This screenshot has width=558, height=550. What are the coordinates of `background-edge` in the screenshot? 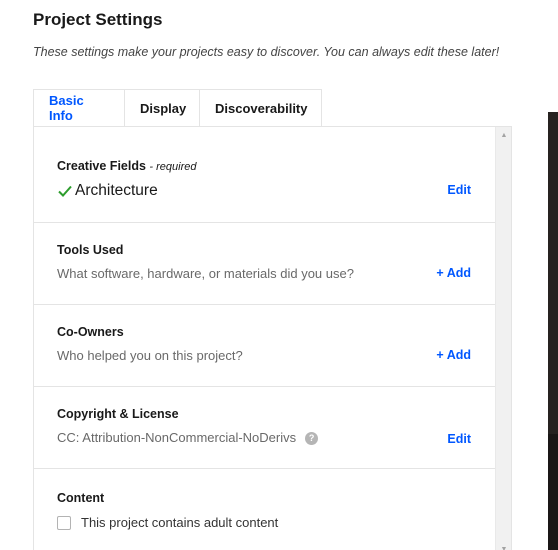 It's located at (553, 275).